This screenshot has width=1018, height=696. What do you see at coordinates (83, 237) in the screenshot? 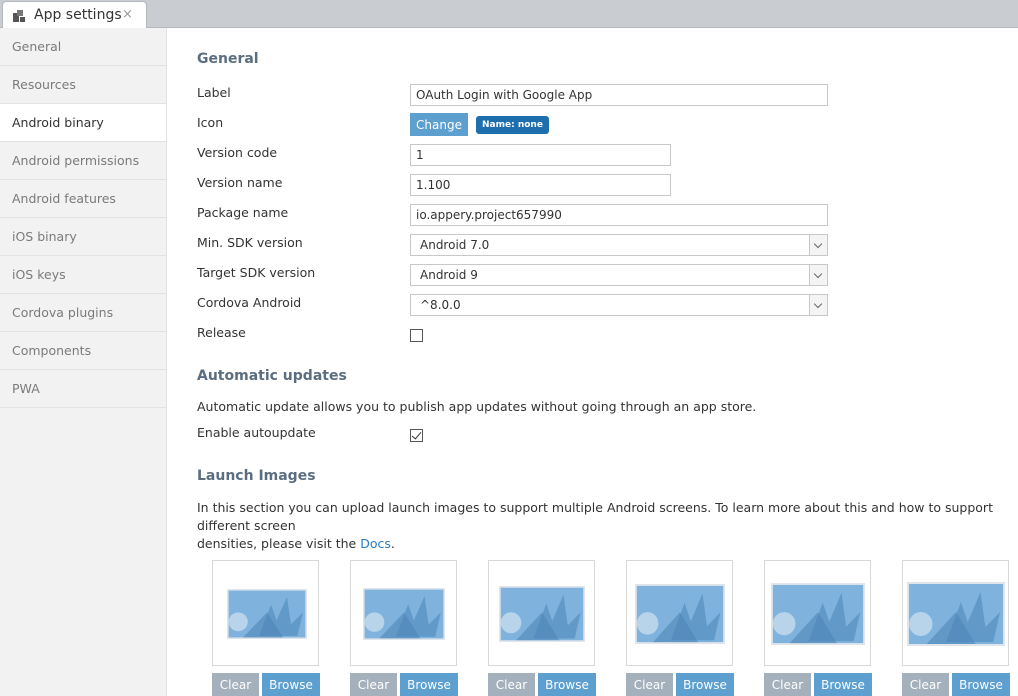
I see `sidebar-item-ios-binary: iOS binary` at bounding box center [83, 237].